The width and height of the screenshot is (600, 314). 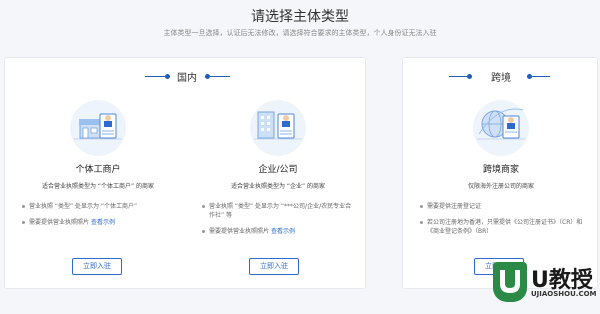 I want to click on globe-illustration, so click(x=501, y=126).